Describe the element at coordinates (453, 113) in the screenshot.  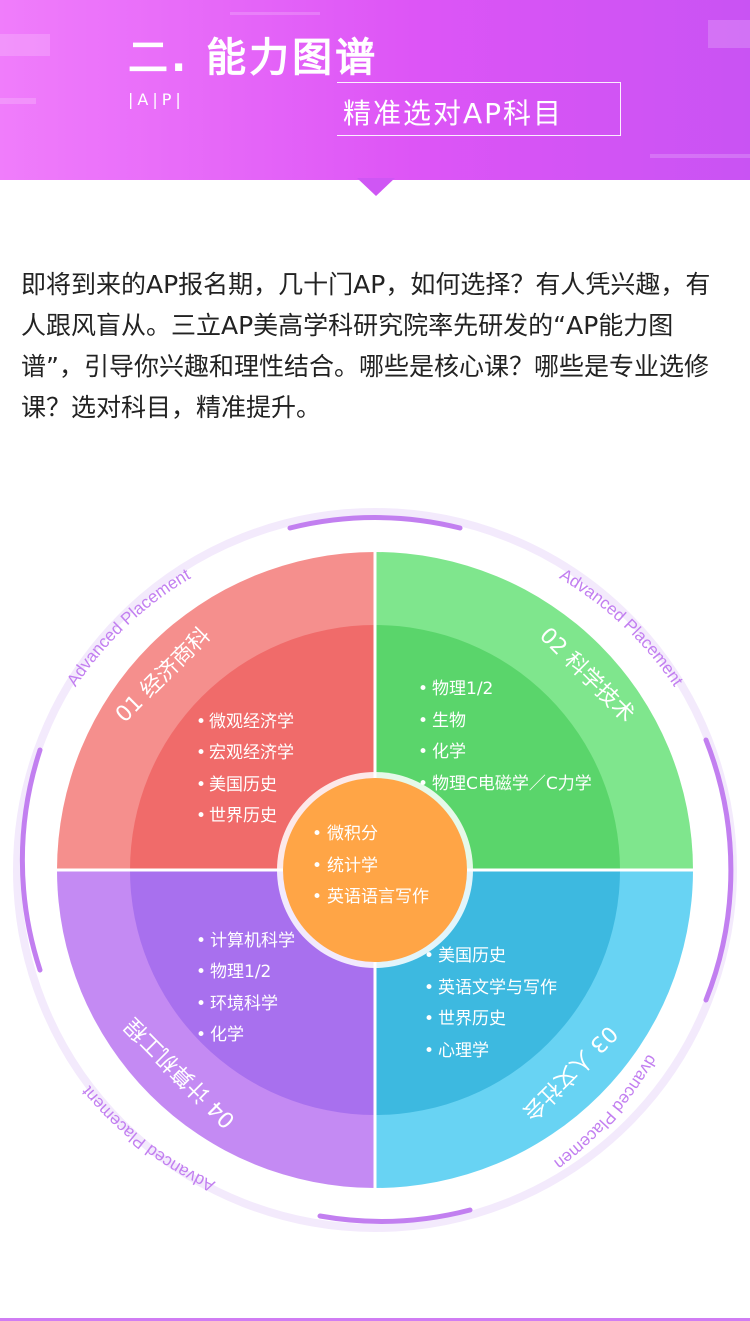
I see `page-subtitle: 精准选对AP科目` at that location.